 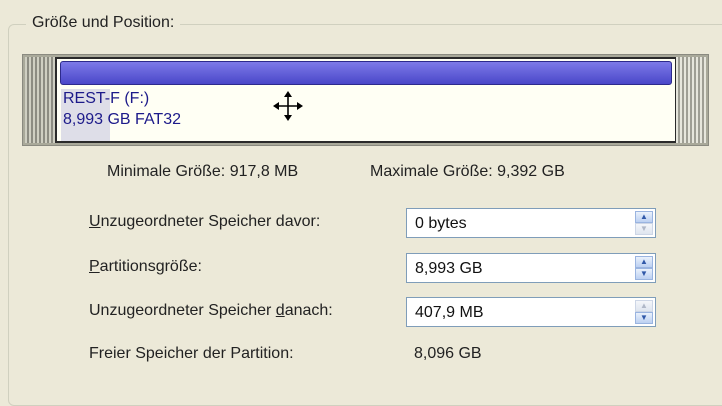 I want to click on free-space-label: Freier Speicher der Partition:, so click(x=191, y=353).